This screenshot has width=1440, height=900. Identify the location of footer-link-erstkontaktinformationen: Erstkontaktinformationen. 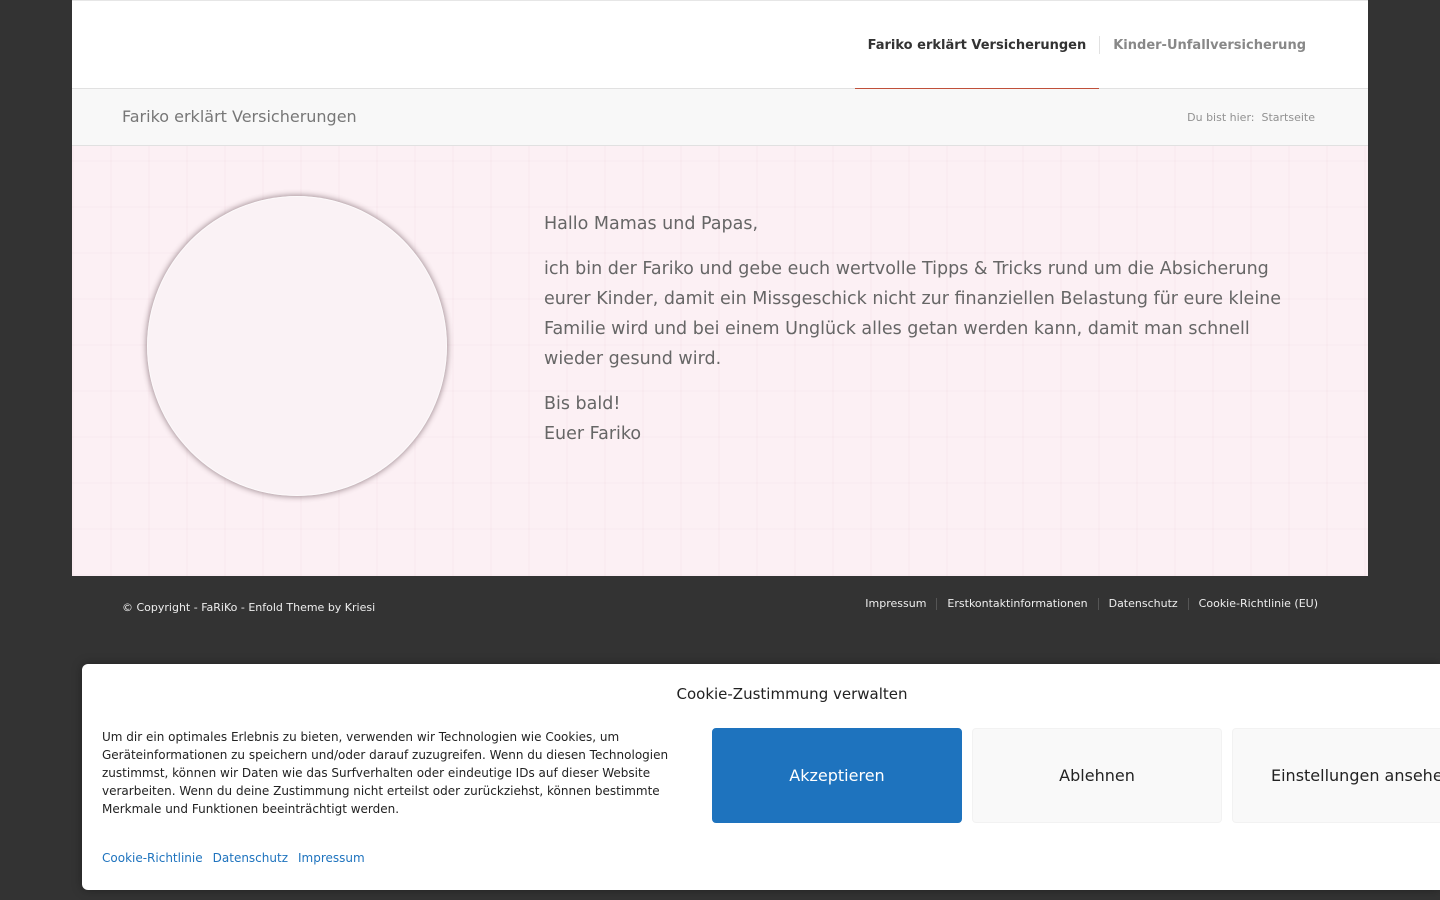
(1017, 603).